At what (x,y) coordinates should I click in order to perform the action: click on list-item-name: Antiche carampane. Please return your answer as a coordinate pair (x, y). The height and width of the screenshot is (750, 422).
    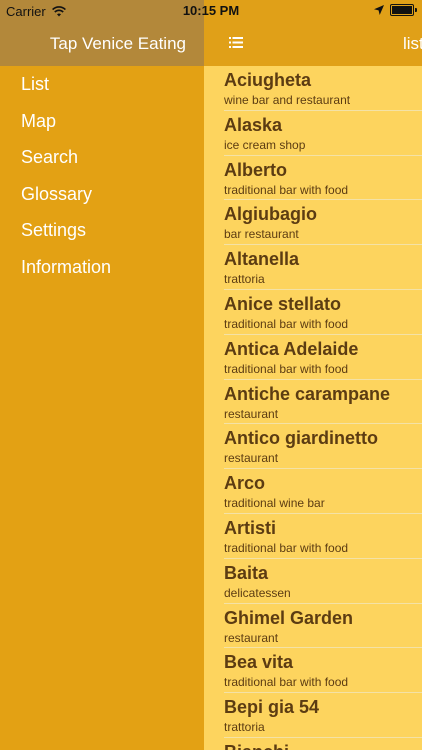
    Looking at the image, I should click on (307, 393).